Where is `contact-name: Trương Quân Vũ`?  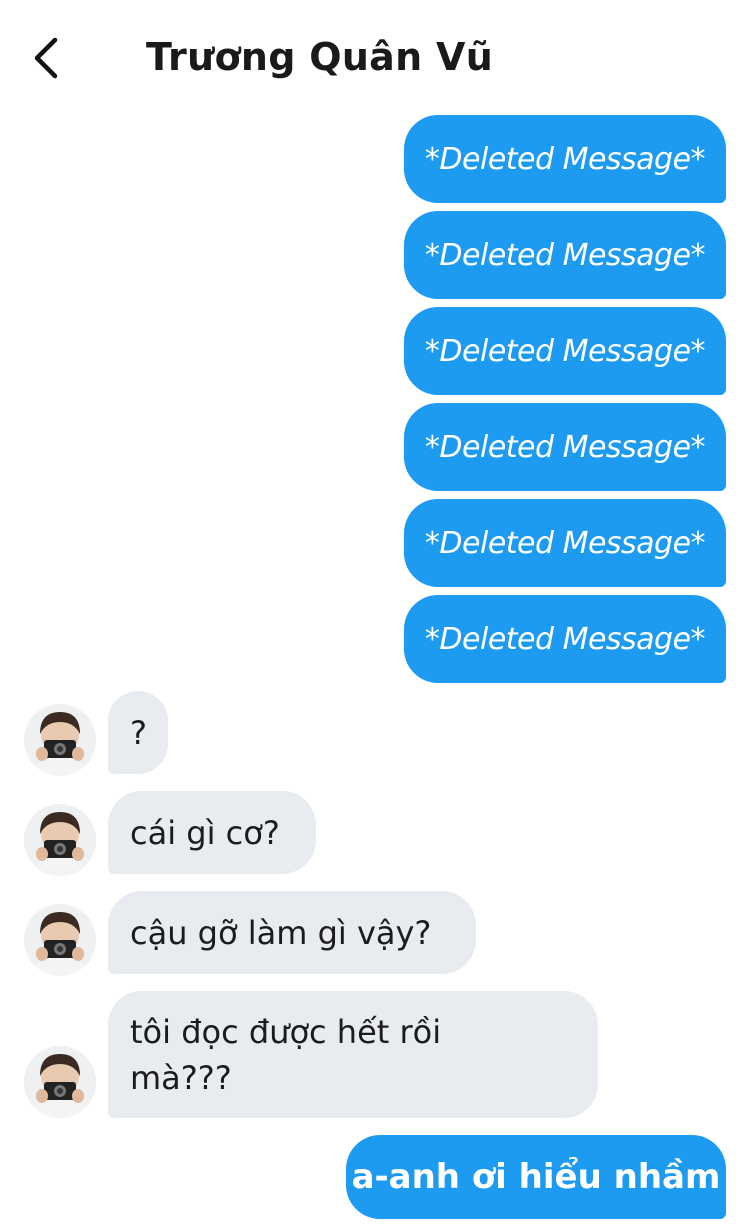
contact-name: Trương Quân Vũ is located at coordinates (320, 57).